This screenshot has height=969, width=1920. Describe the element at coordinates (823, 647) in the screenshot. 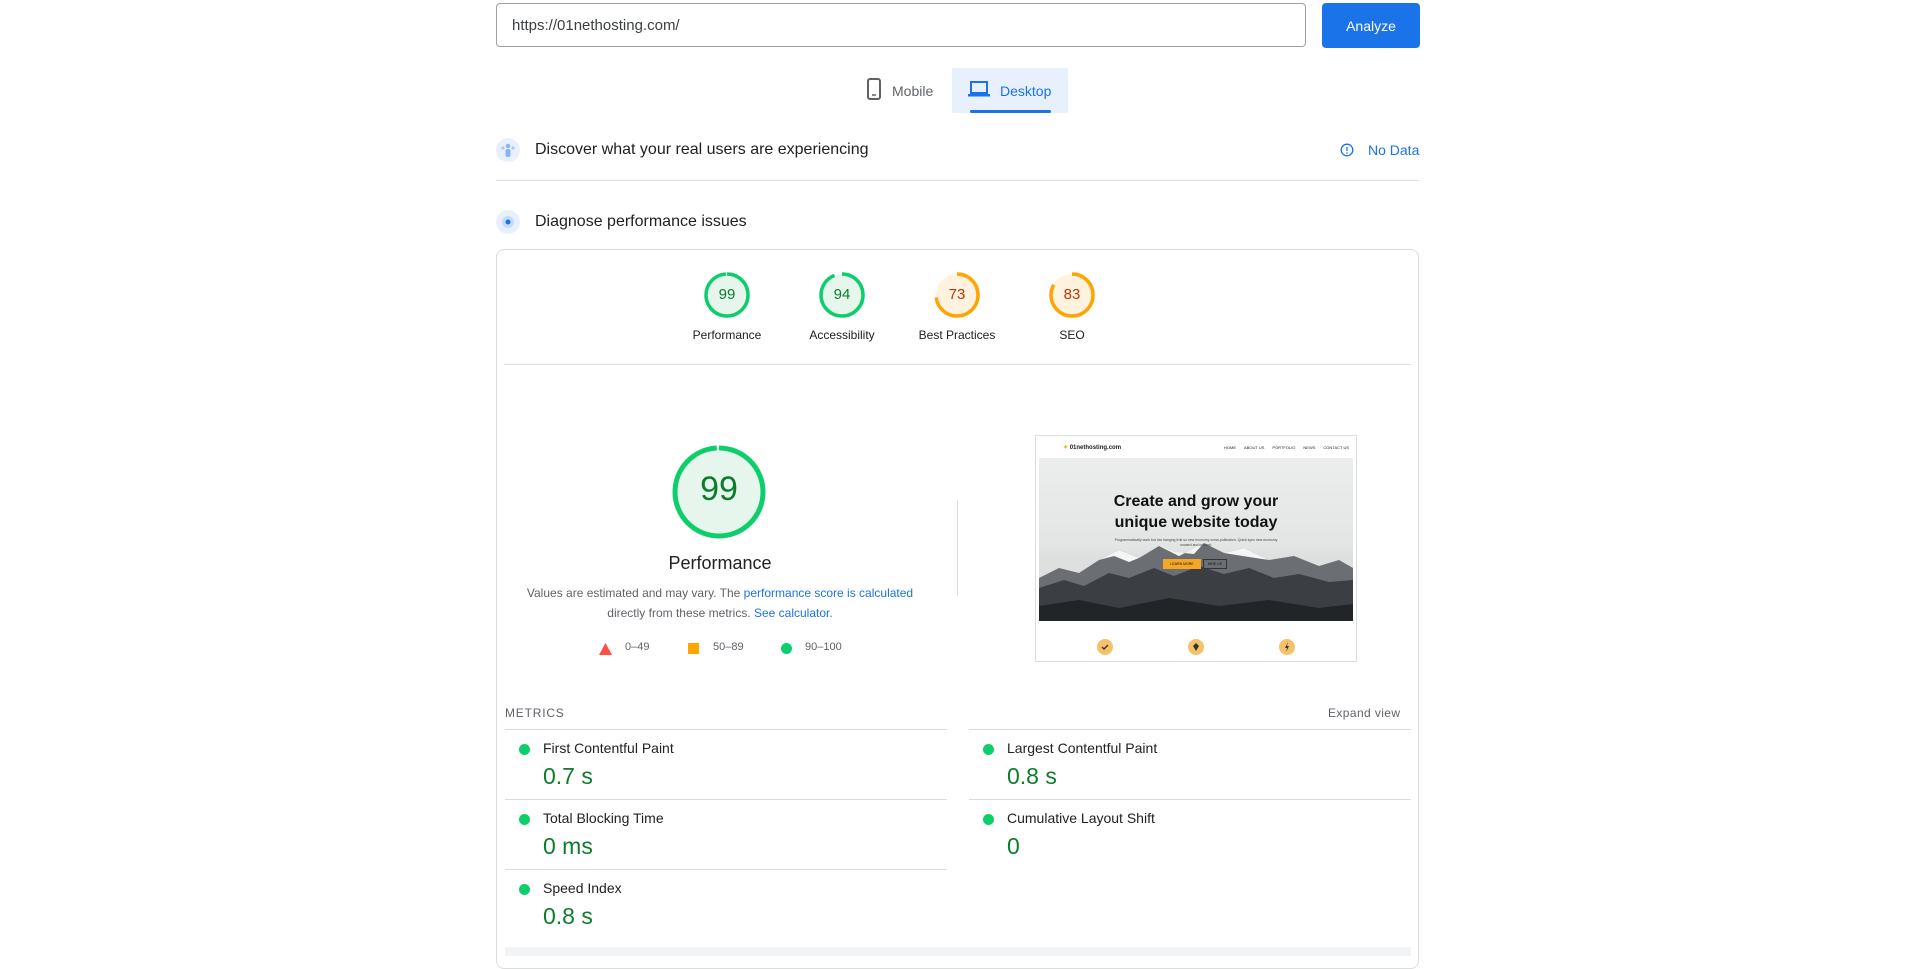

I see `legend-pass-label: 90–100` at that location.